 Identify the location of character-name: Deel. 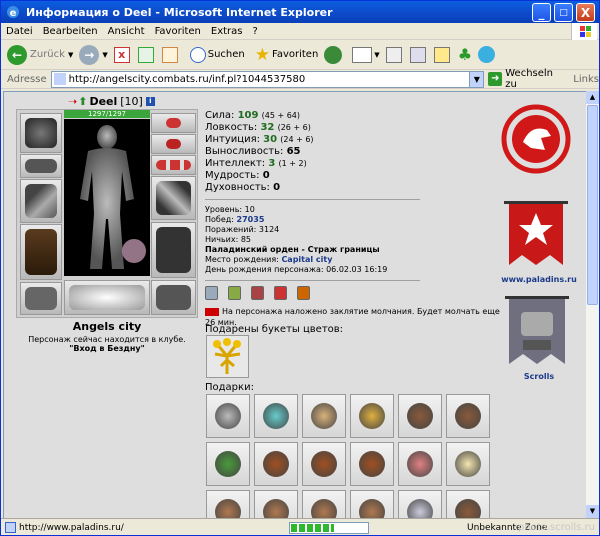
(103, 101).